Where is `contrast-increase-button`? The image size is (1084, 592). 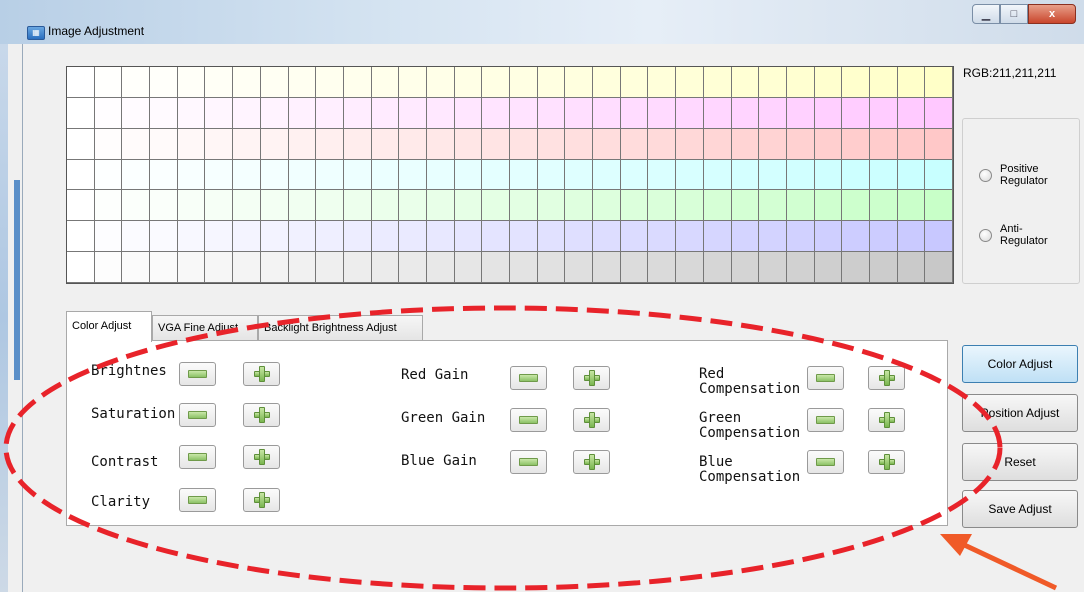
contrast-increase-button is located at coordinates (261, 457).